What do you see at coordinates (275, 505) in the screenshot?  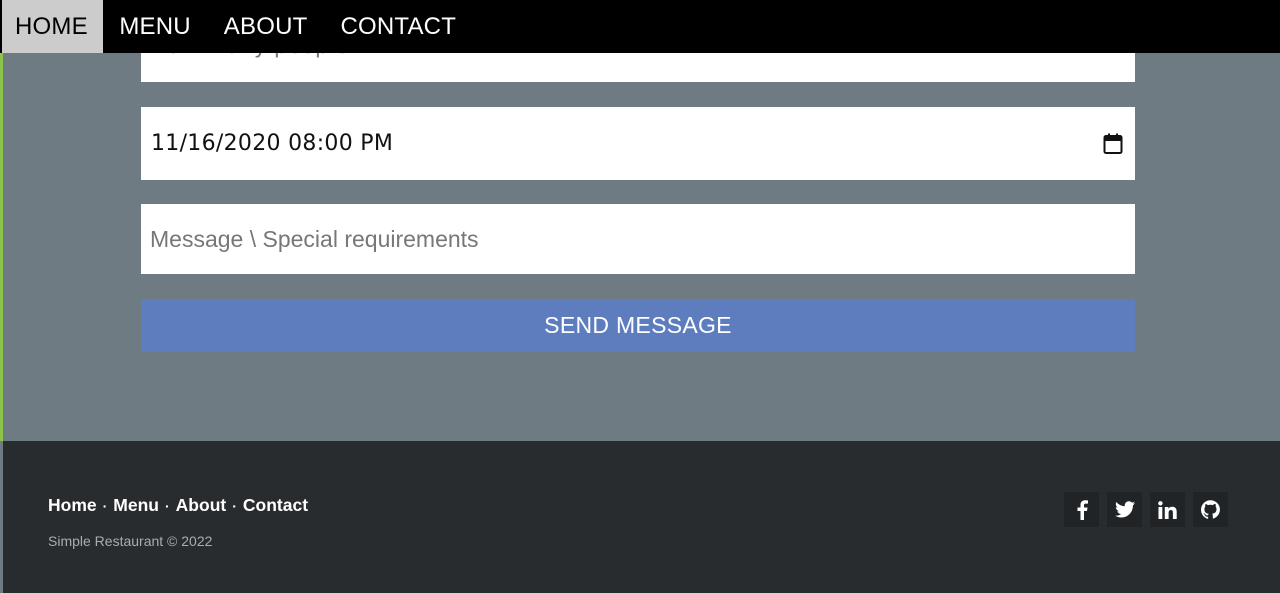 I see `footer-link-contact: Contact` at bounding box center [275, 505].